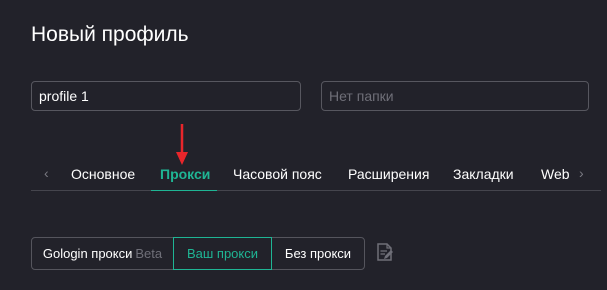  Describe the element at coordinates (388, 174) in the screenshot. I see `tab-extensions: Расширения` at that location.